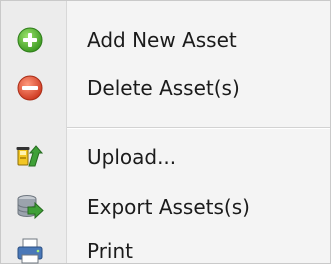 This screenshot has width=331, height=273. Describe the element at coordinates (30, 207) in the screenshot. I see `export-database-icon` at that location.